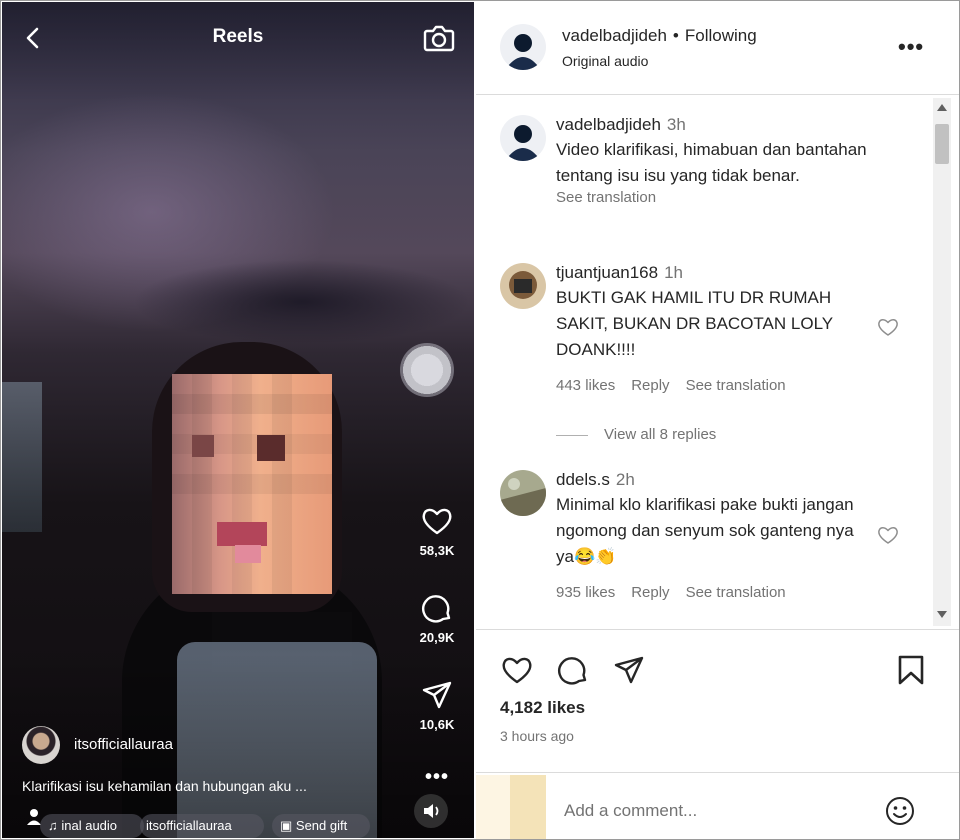  Describe the element at coordinates (288, 825) in the screenshot. I see `gift-icon: ▣` at that location.